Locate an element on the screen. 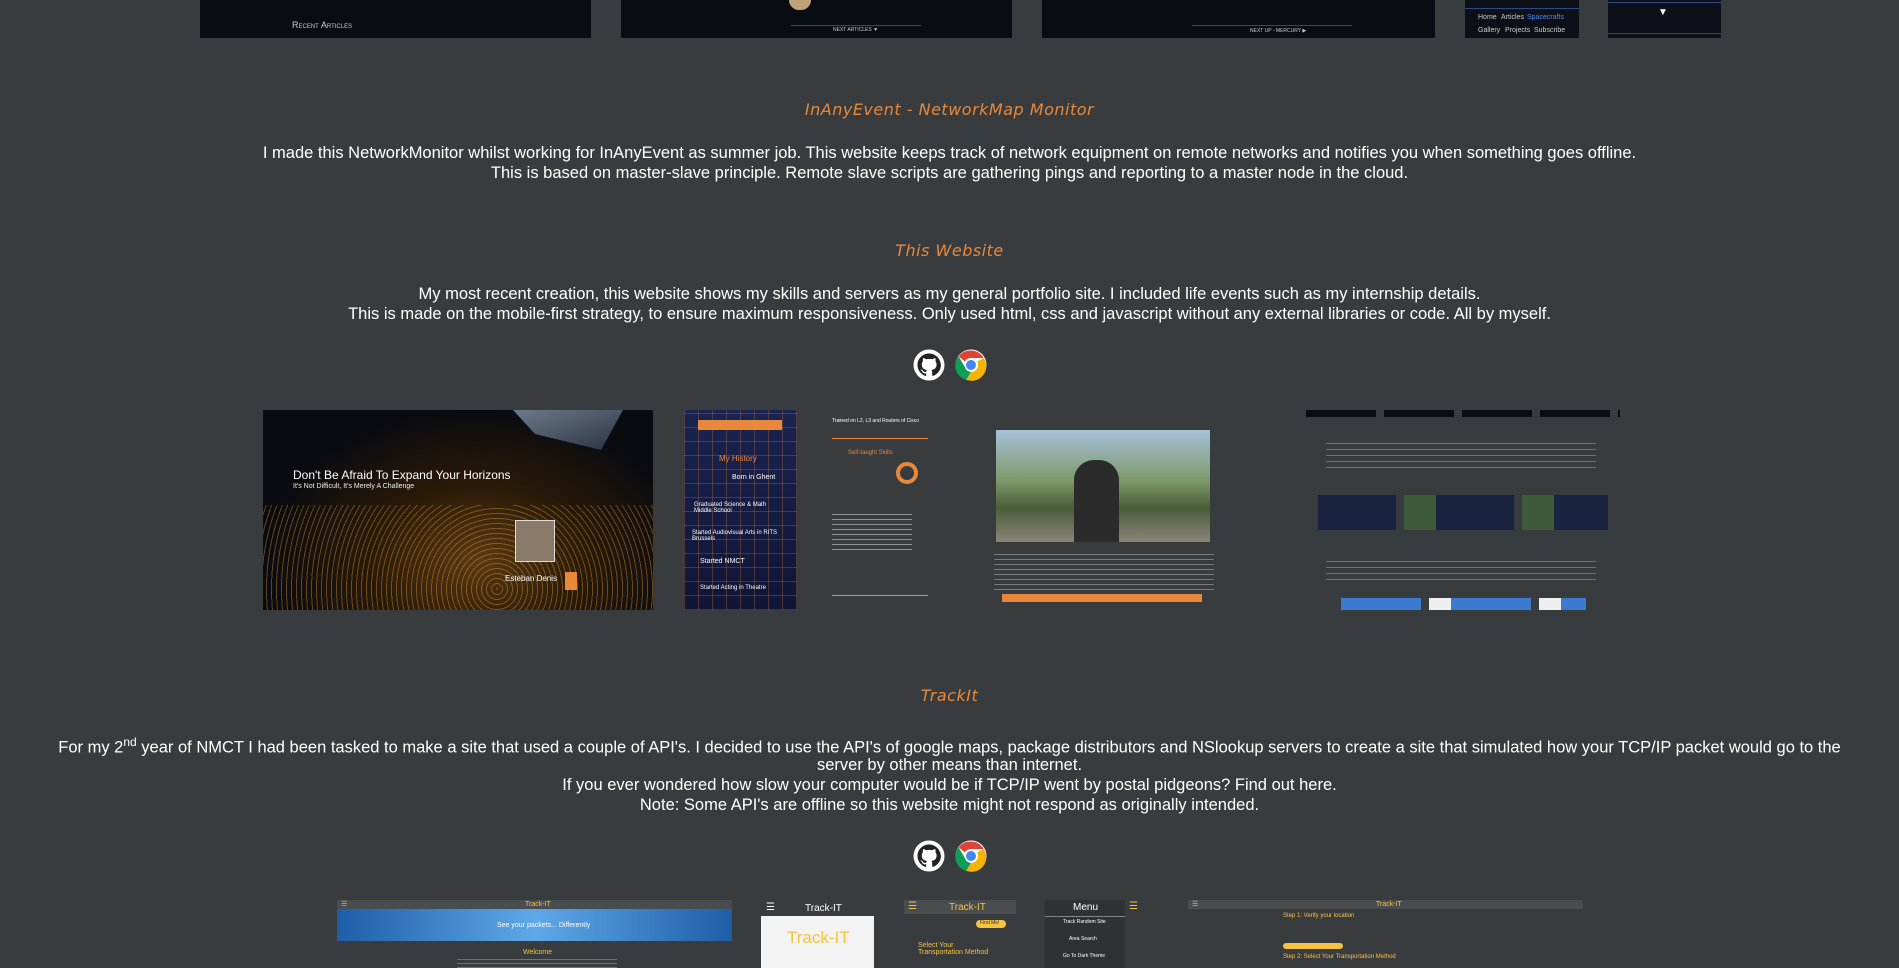 This screenshot has width=1899, height=968. planet-thumb is located at coordinates (800, 5).